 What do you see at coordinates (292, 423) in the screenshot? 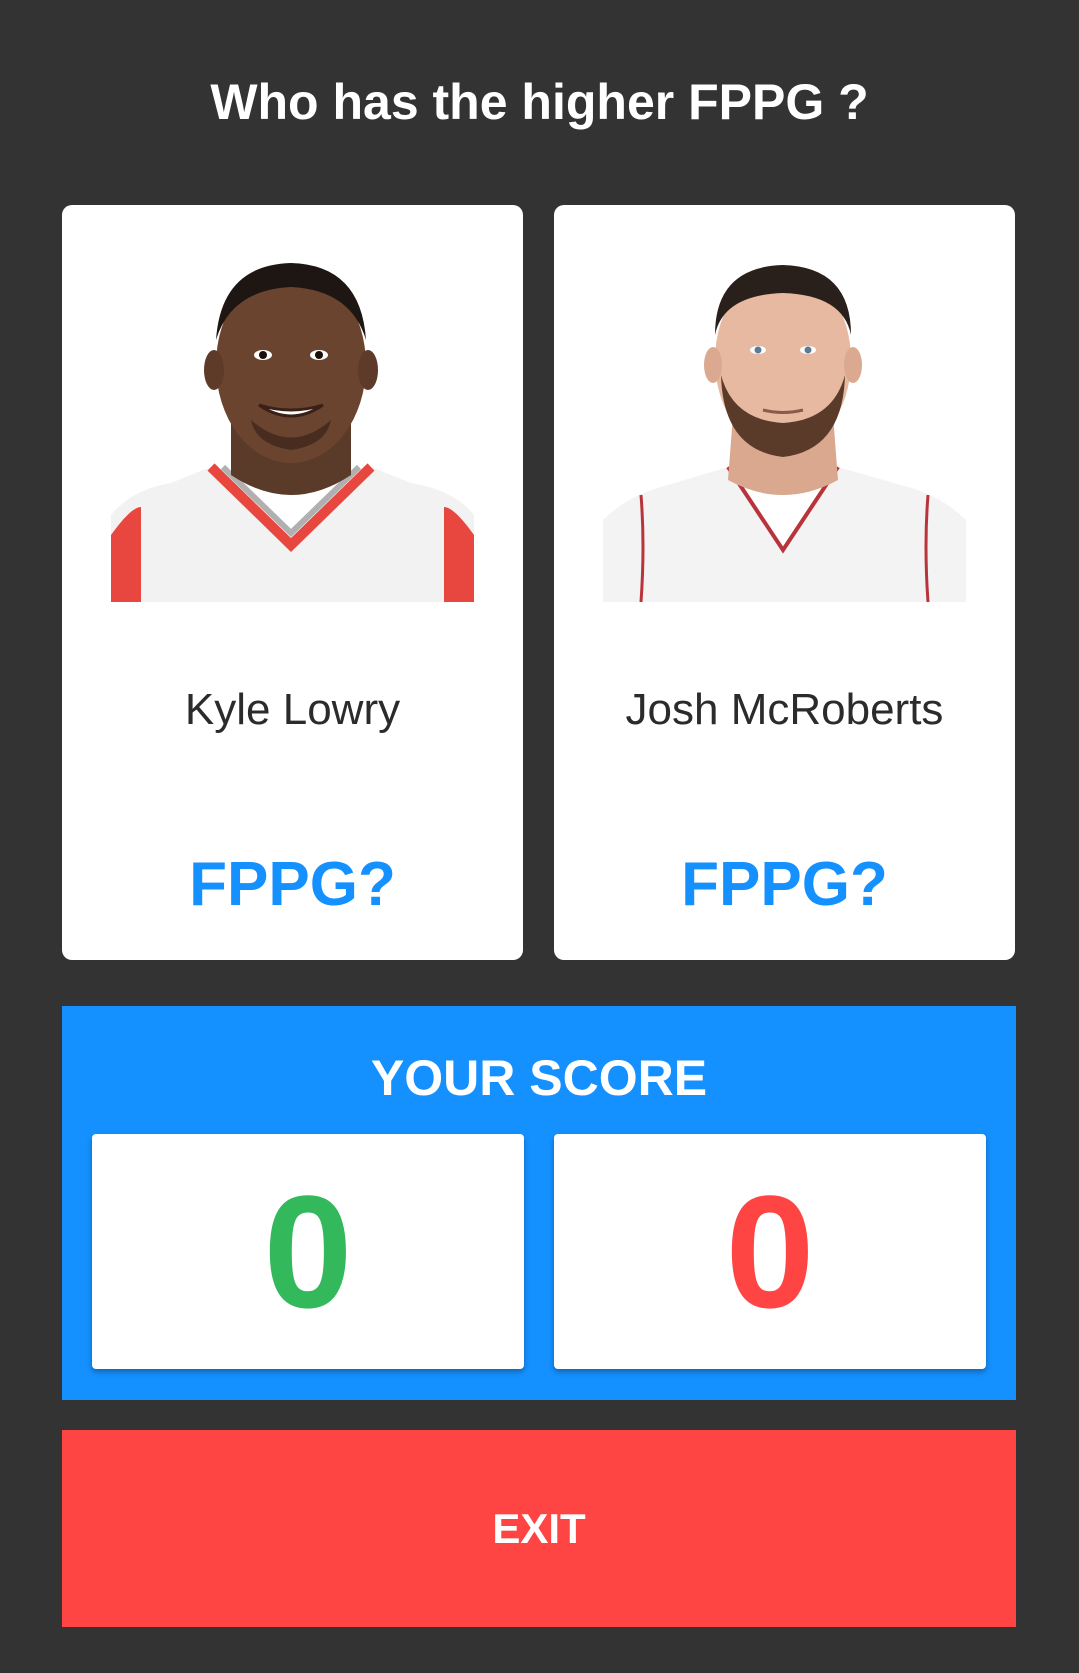
I see `player-photo-left` at bounding box center [292, 423].